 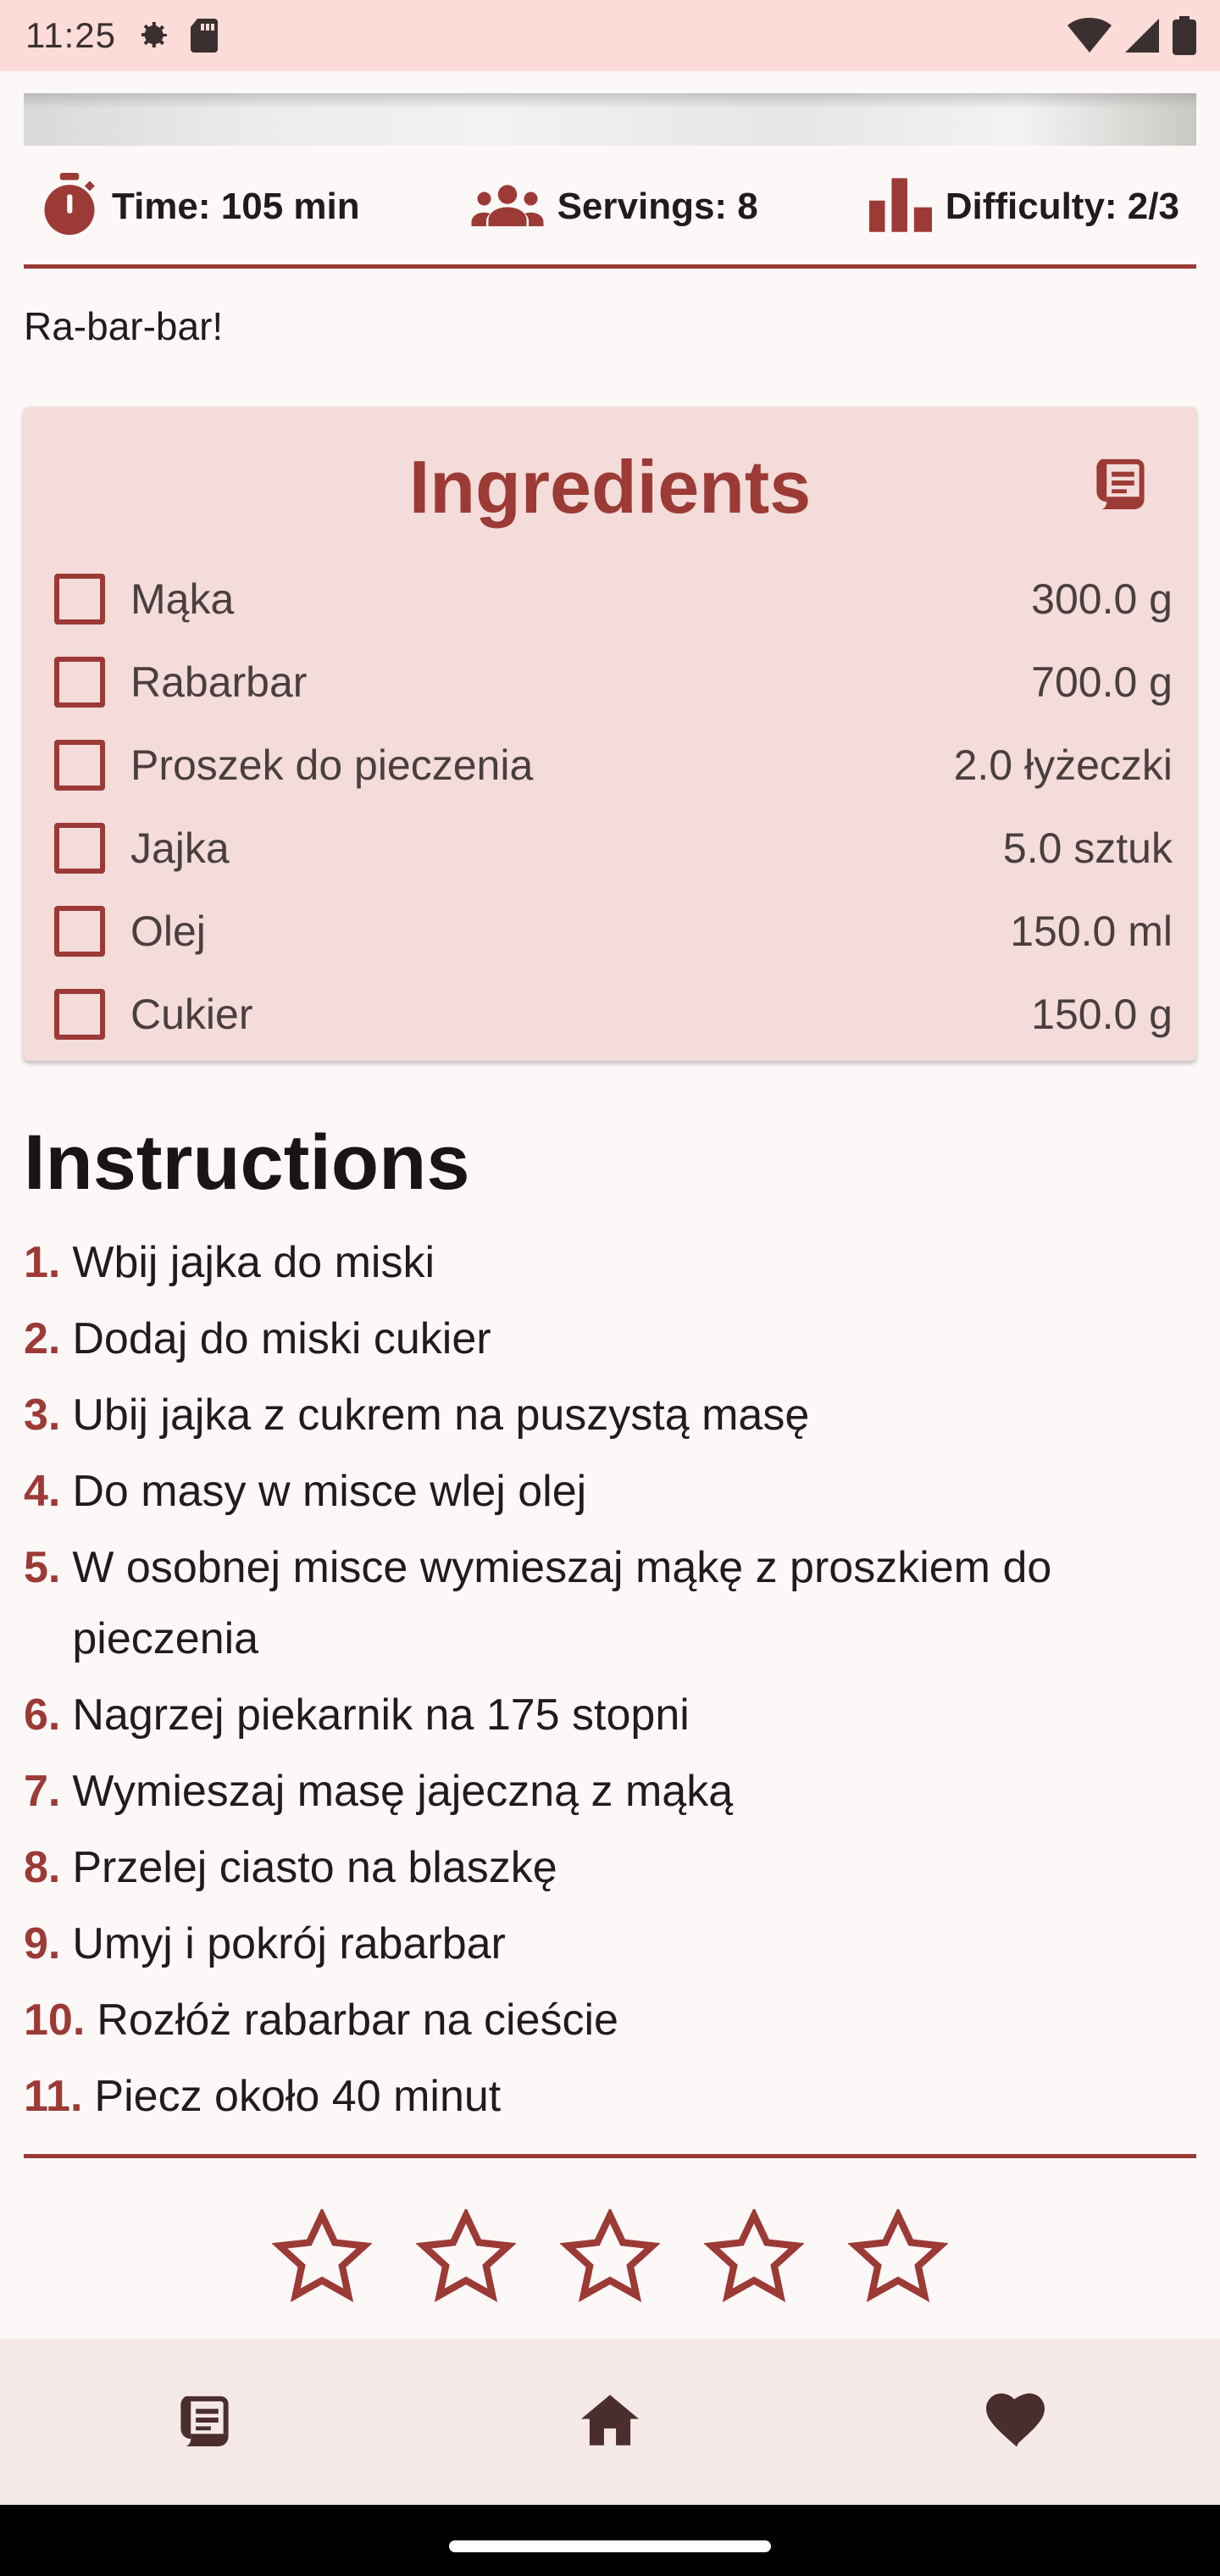 What do you see at coordinates (53, 2096) in the screenshot?
I see `step-number: 11.` at bounding box center [53, 2096].